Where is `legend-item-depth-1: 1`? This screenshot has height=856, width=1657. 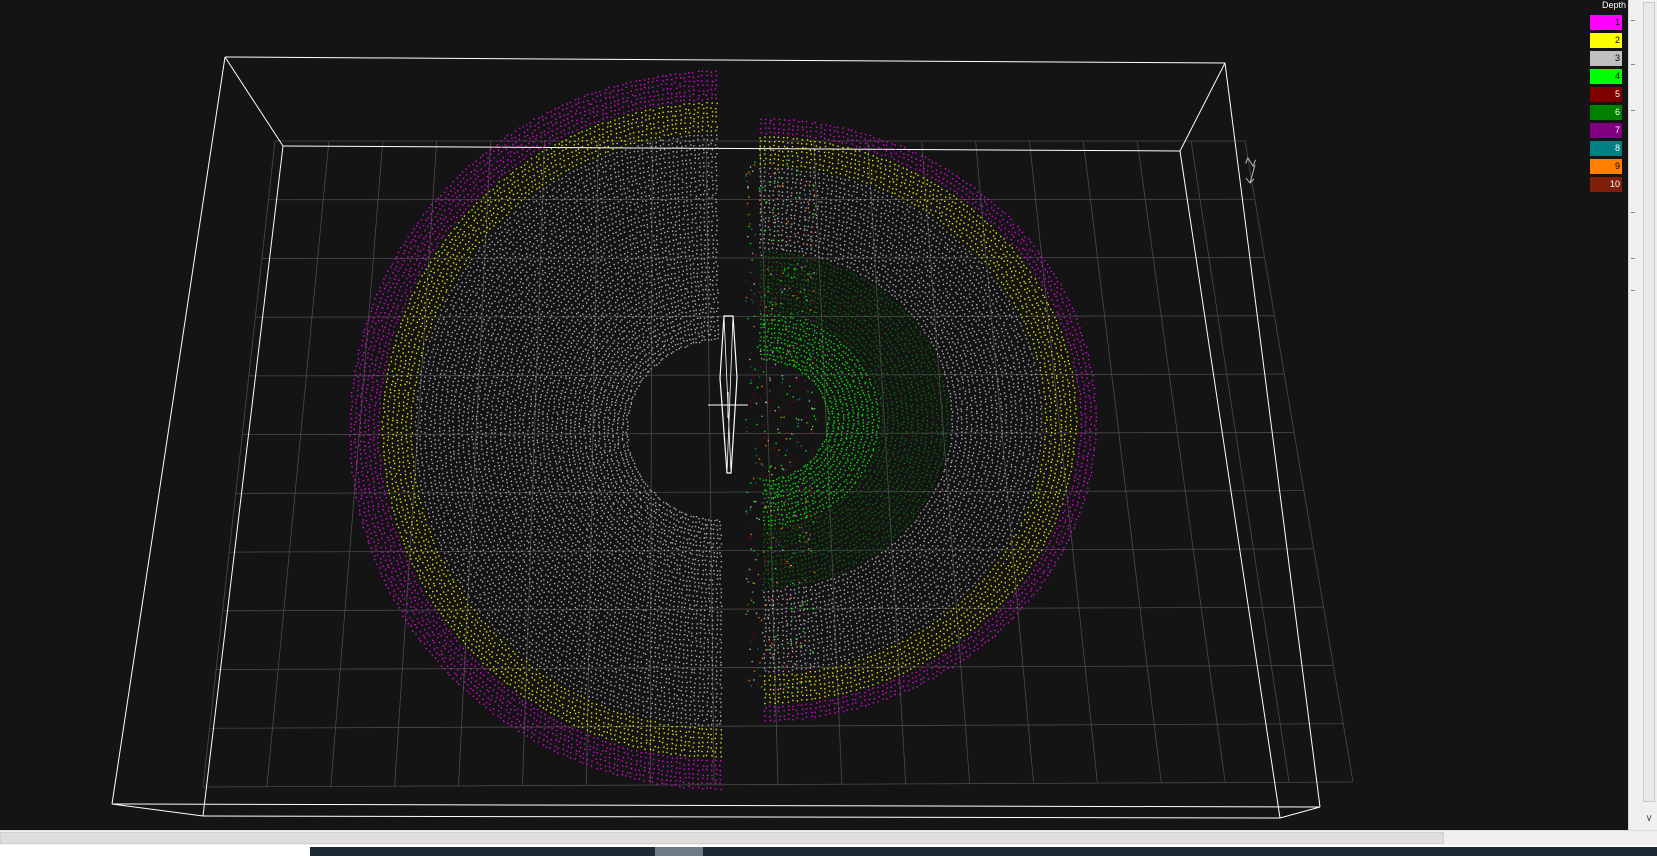
legend-item-depth-1: 1 is located at coordinates (1606, 22).